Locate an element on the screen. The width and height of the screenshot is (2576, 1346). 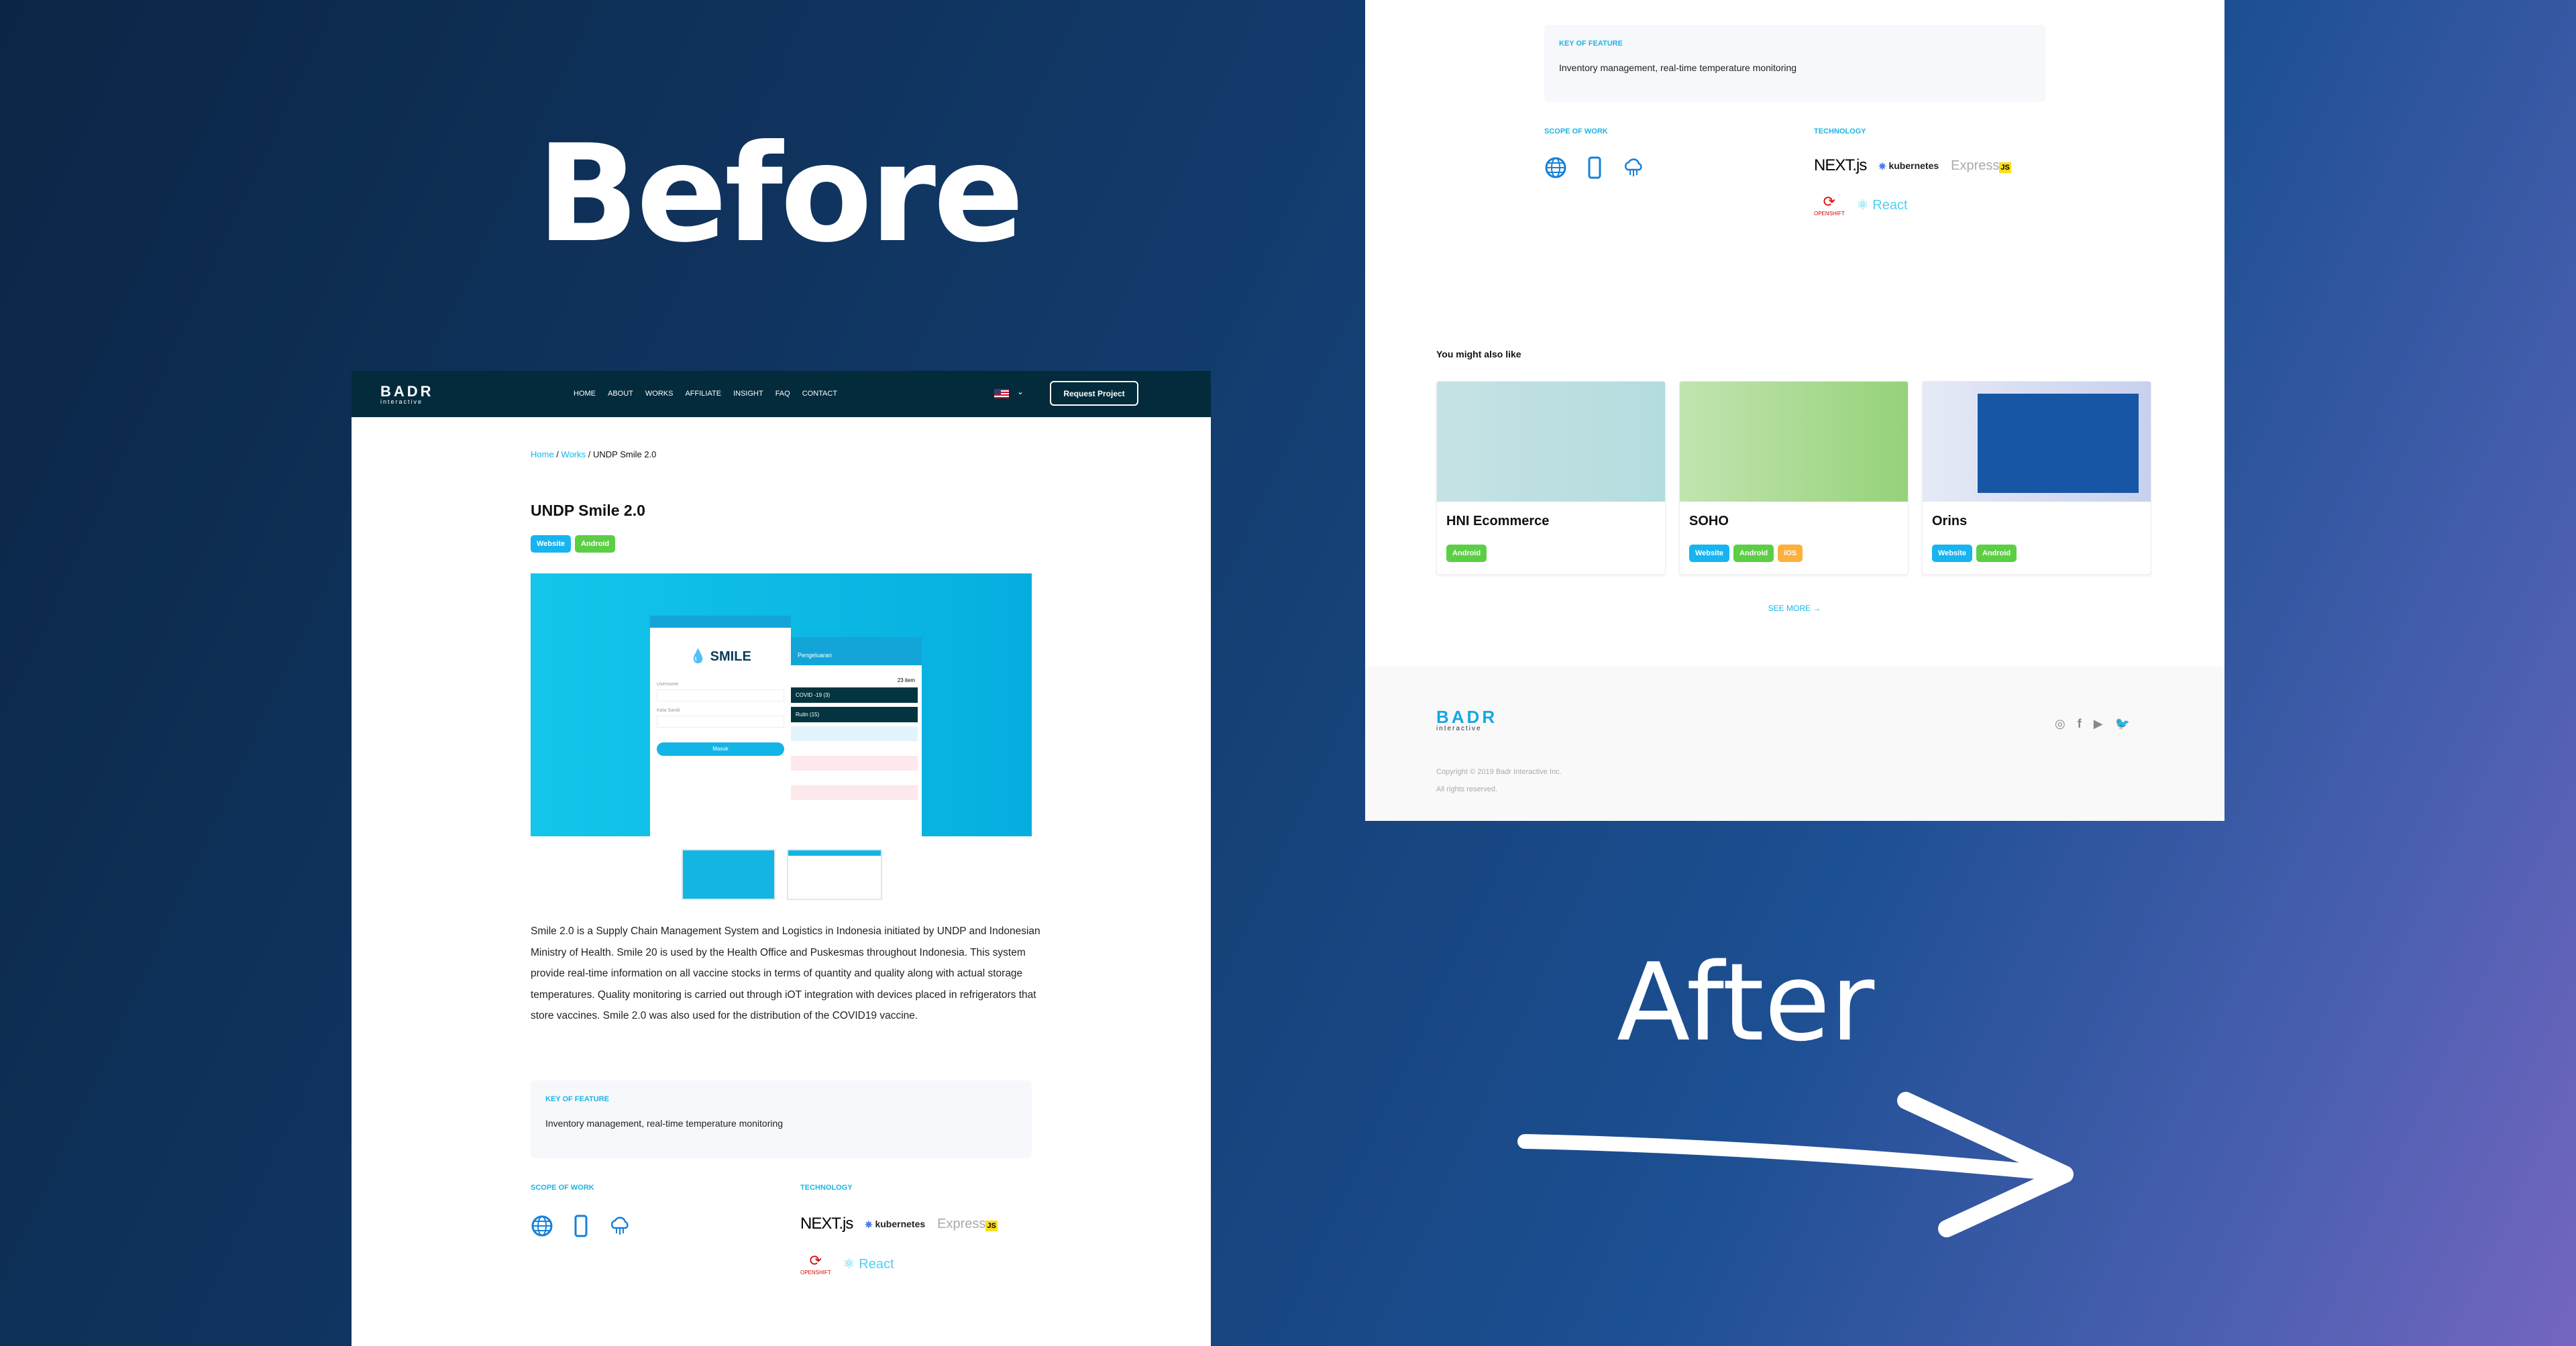
related-card-soho: SOHO Website Android iOS is located at coordinates (1794, 478).